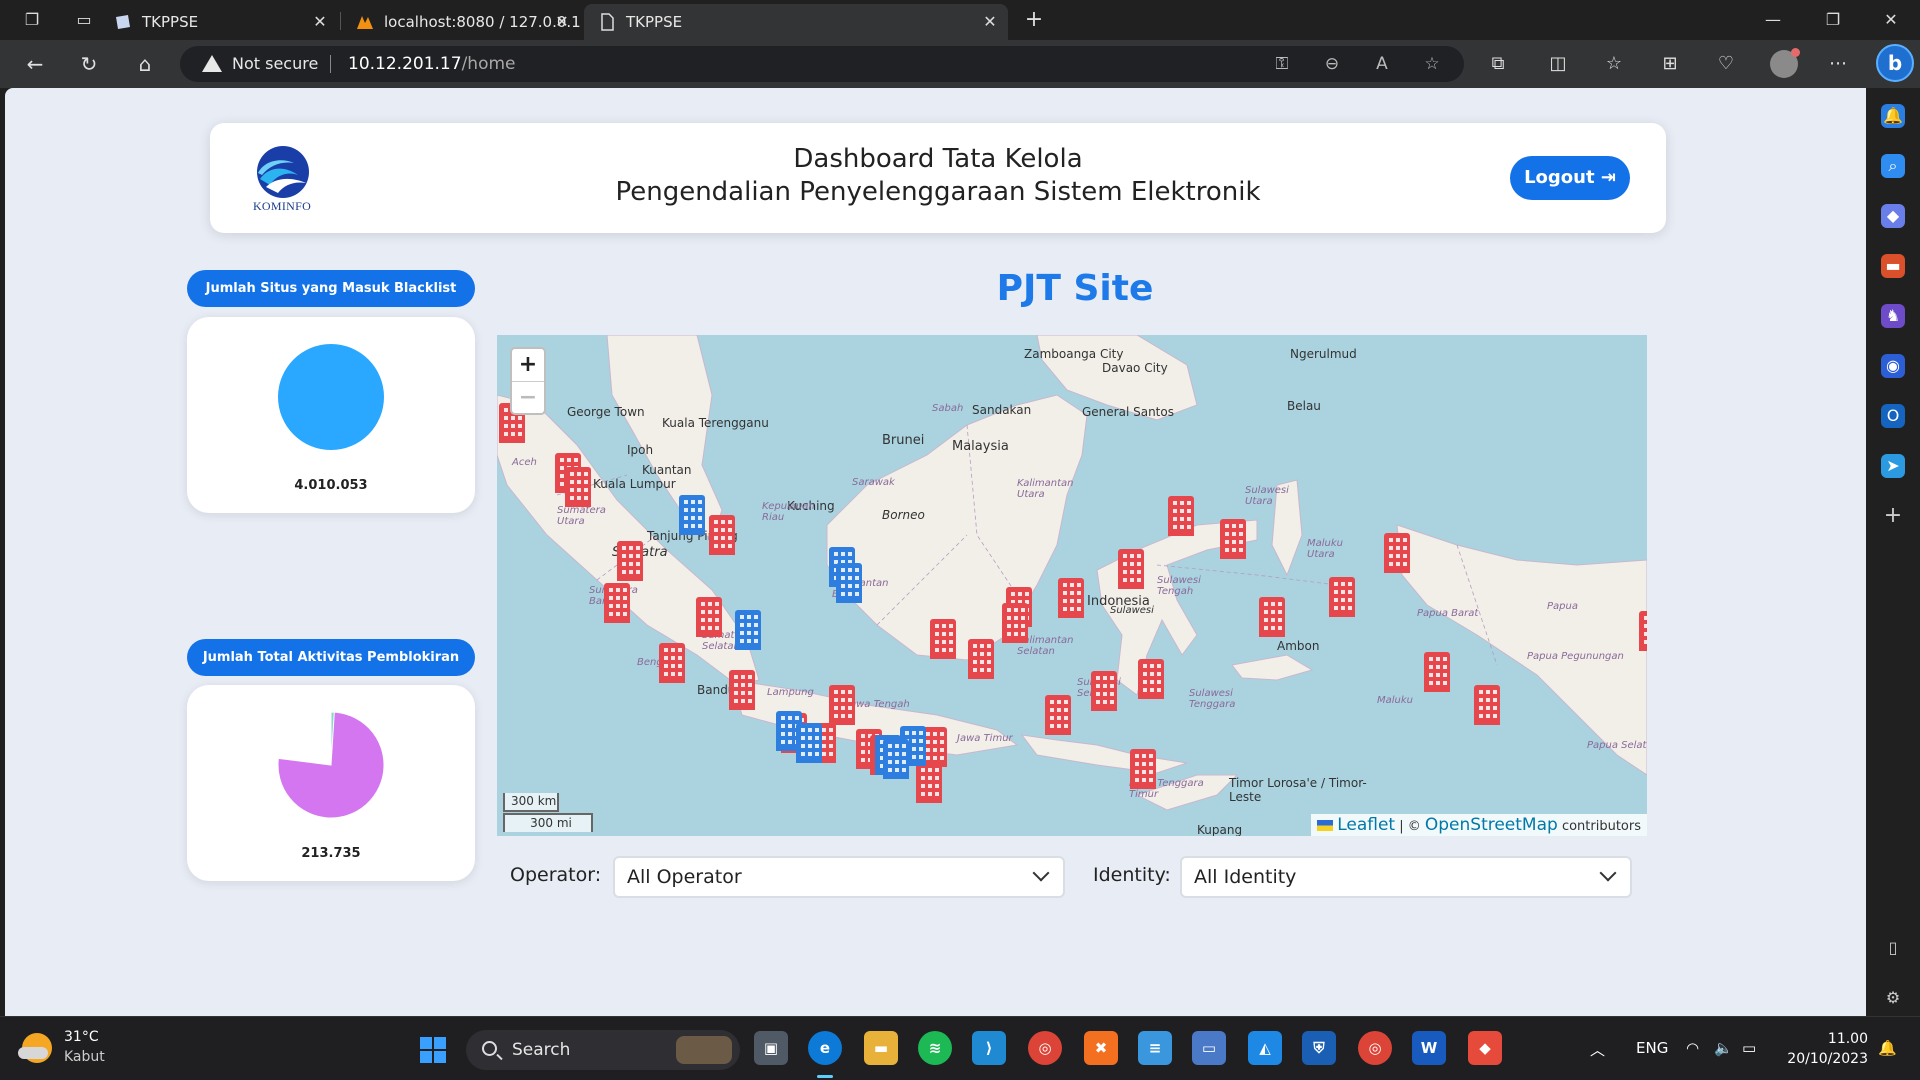  What do you see at coordinates (1429, 1048) in the screenshot?
I see `word-icon: W` at bounding box center [1429, 1048].